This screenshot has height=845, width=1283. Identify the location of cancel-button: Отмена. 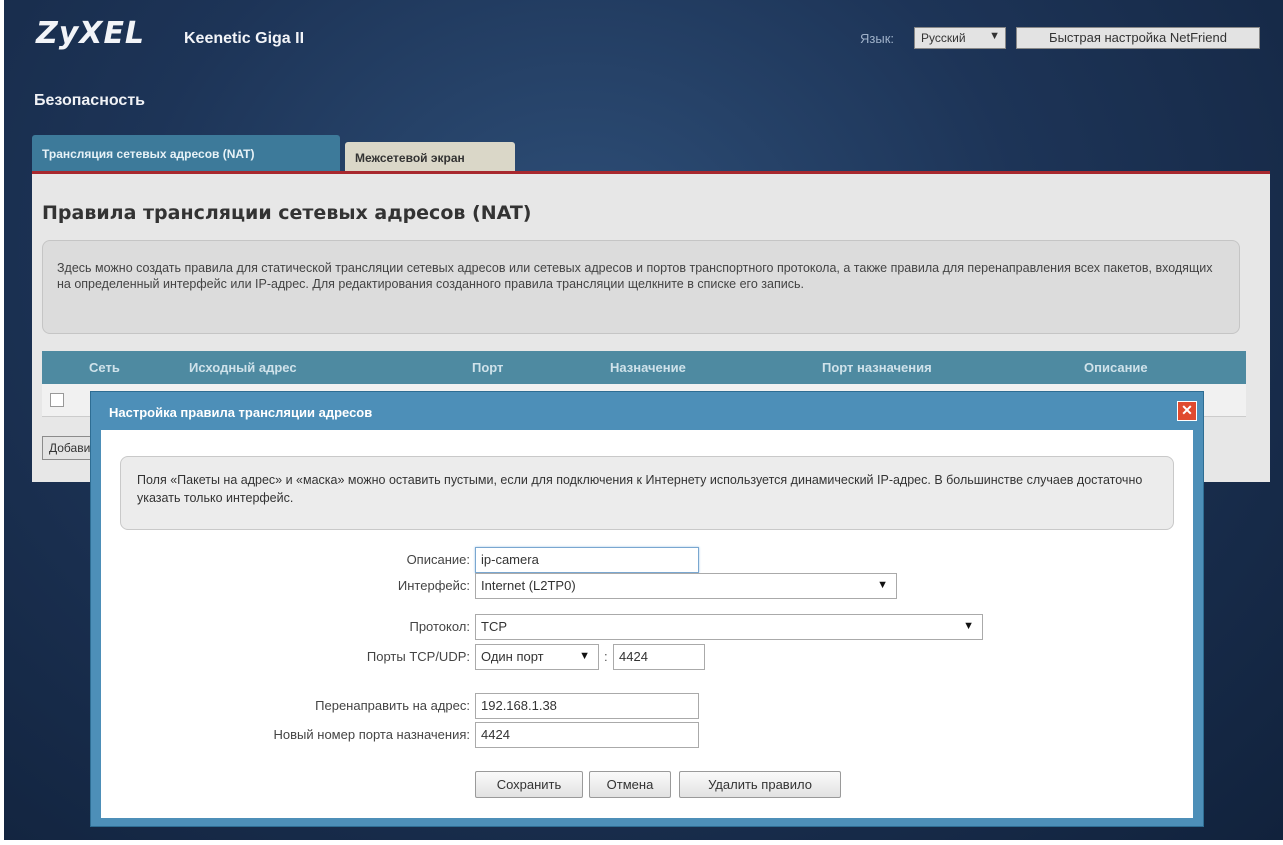
(630, 784).